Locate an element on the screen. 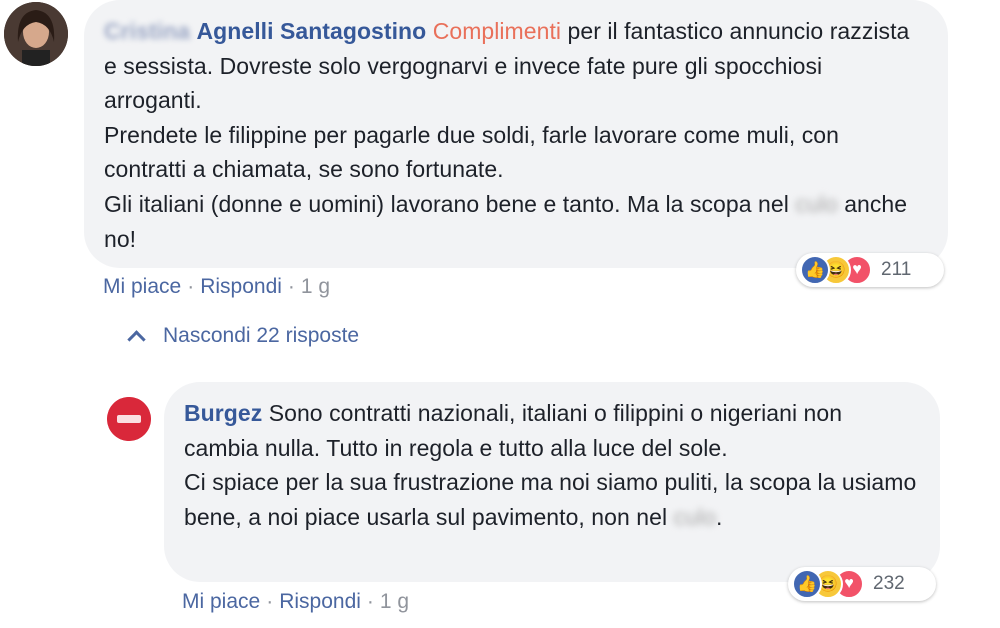  reply-reaction-count: 232 is located at coordinates (889, 583).